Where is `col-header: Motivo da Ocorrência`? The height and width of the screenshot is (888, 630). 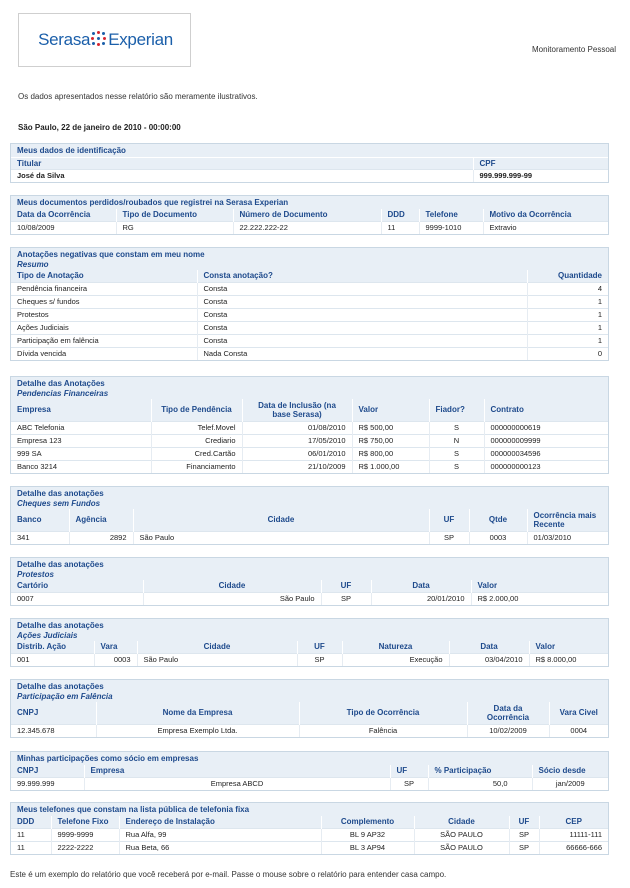
col-header: Motivo da Ocorrência is located at coordinates (545, 215).